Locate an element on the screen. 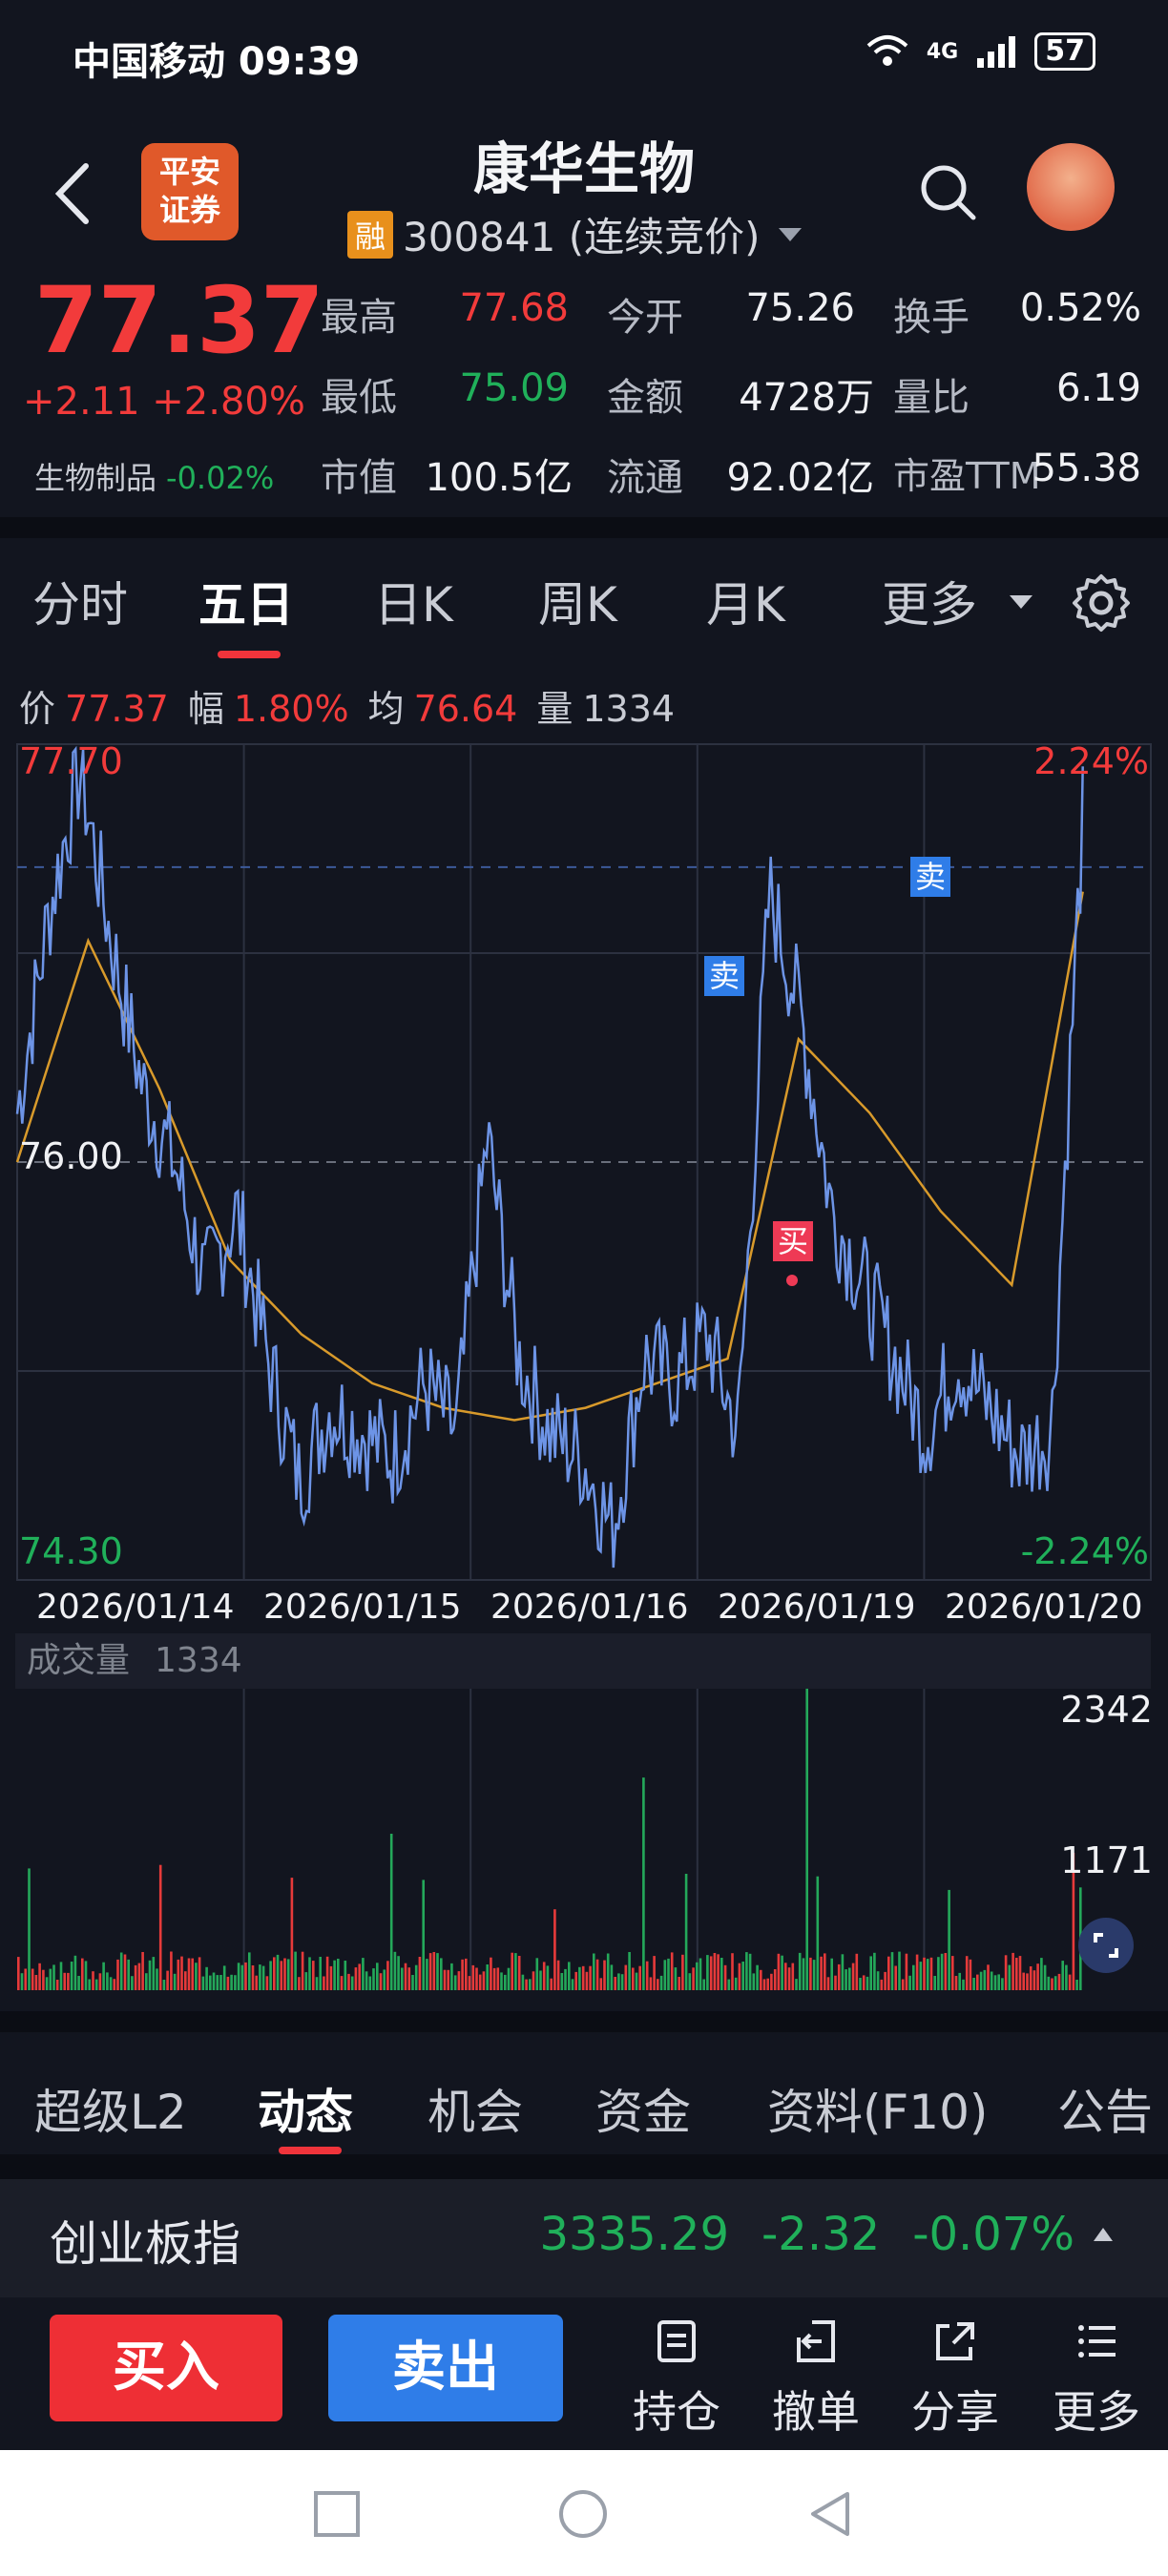 The width and height of the screenshot is (1168, 2576). x-tick-label: 2026/01/14 is located at coordinates (135, 1607).